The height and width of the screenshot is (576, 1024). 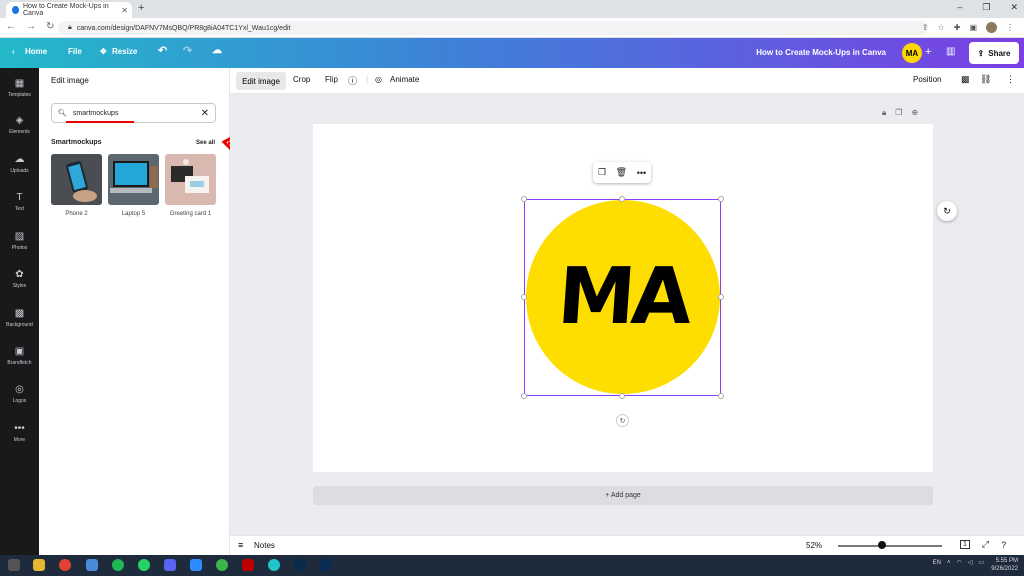 What do you see at coordinates (991, 27) in the screenshot?
I see `profile-avatar` at bounding box center [991, 27].